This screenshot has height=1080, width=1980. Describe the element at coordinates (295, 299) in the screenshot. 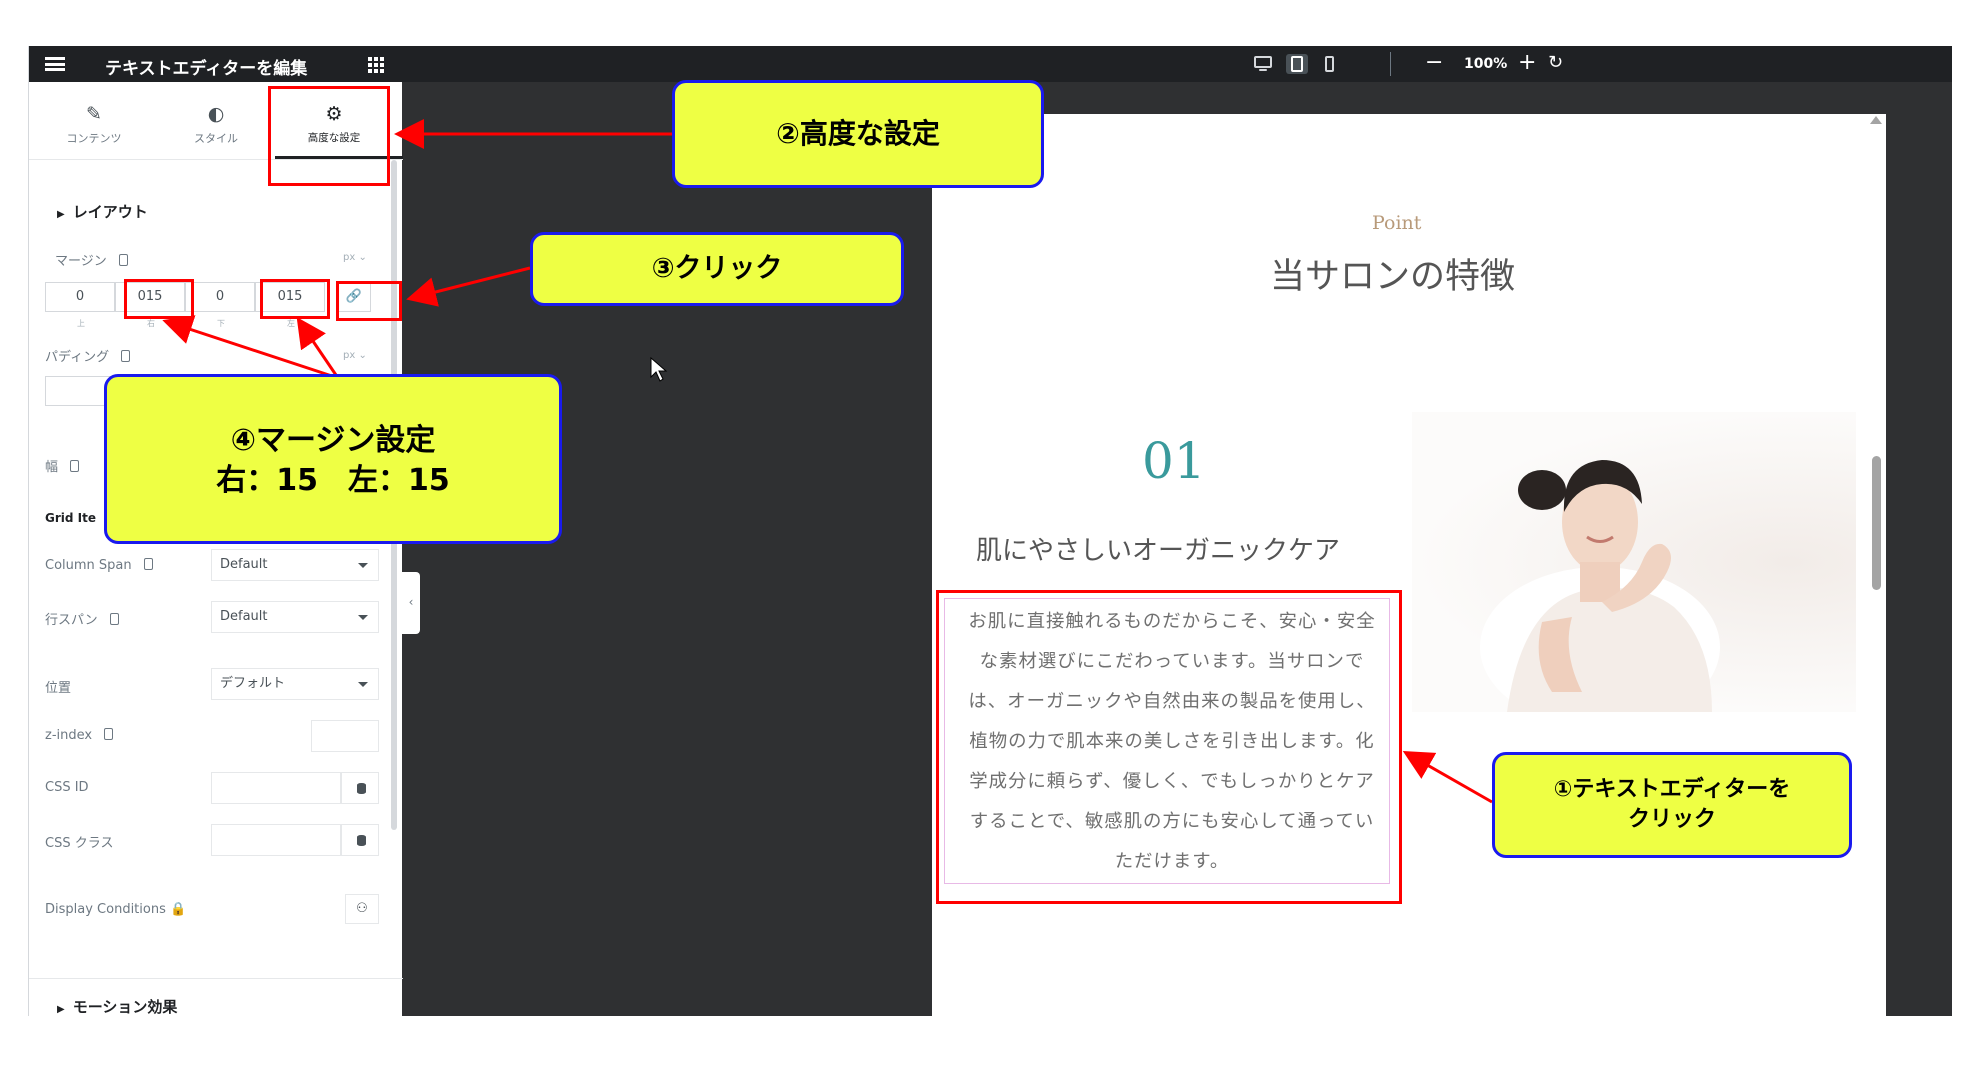

I see `highlight-margin-left` at that location.